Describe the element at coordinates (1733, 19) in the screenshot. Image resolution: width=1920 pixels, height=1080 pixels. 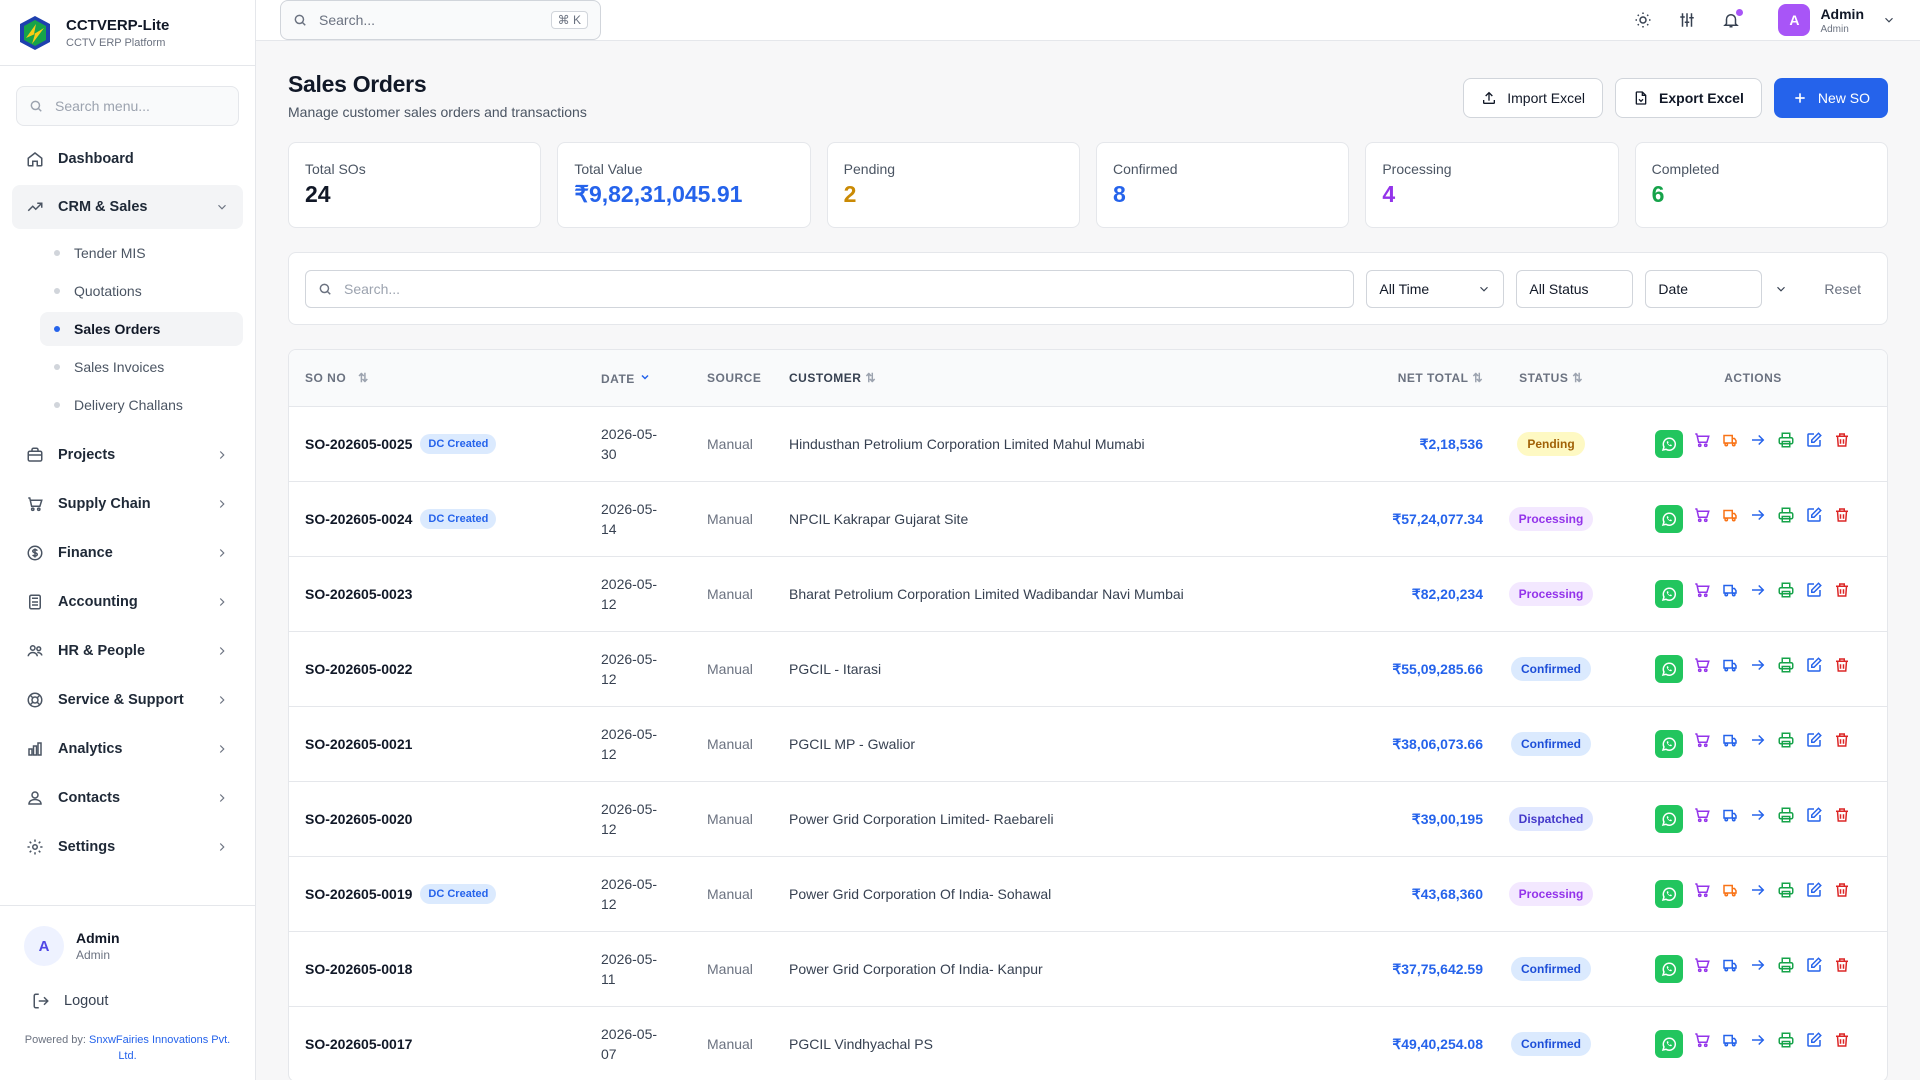
I see `notifications-button` at that location.